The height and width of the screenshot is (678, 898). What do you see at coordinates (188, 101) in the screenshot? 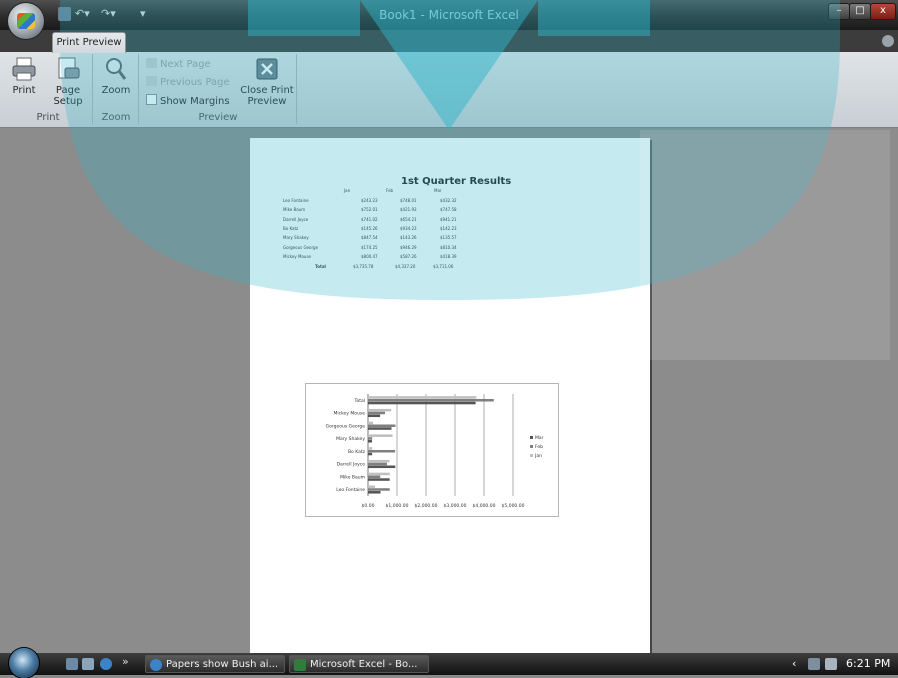
I see `show-margins-checkbox: Show Margins` at bounding box center [188, 101].